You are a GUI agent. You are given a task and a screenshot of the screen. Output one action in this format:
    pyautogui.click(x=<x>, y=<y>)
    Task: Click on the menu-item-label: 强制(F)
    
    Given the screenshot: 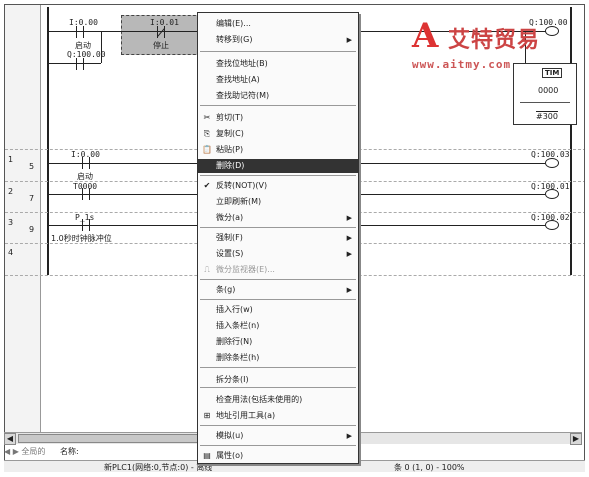 What is the action you would take?
    pyautogui.click(x=229, y=237)
    